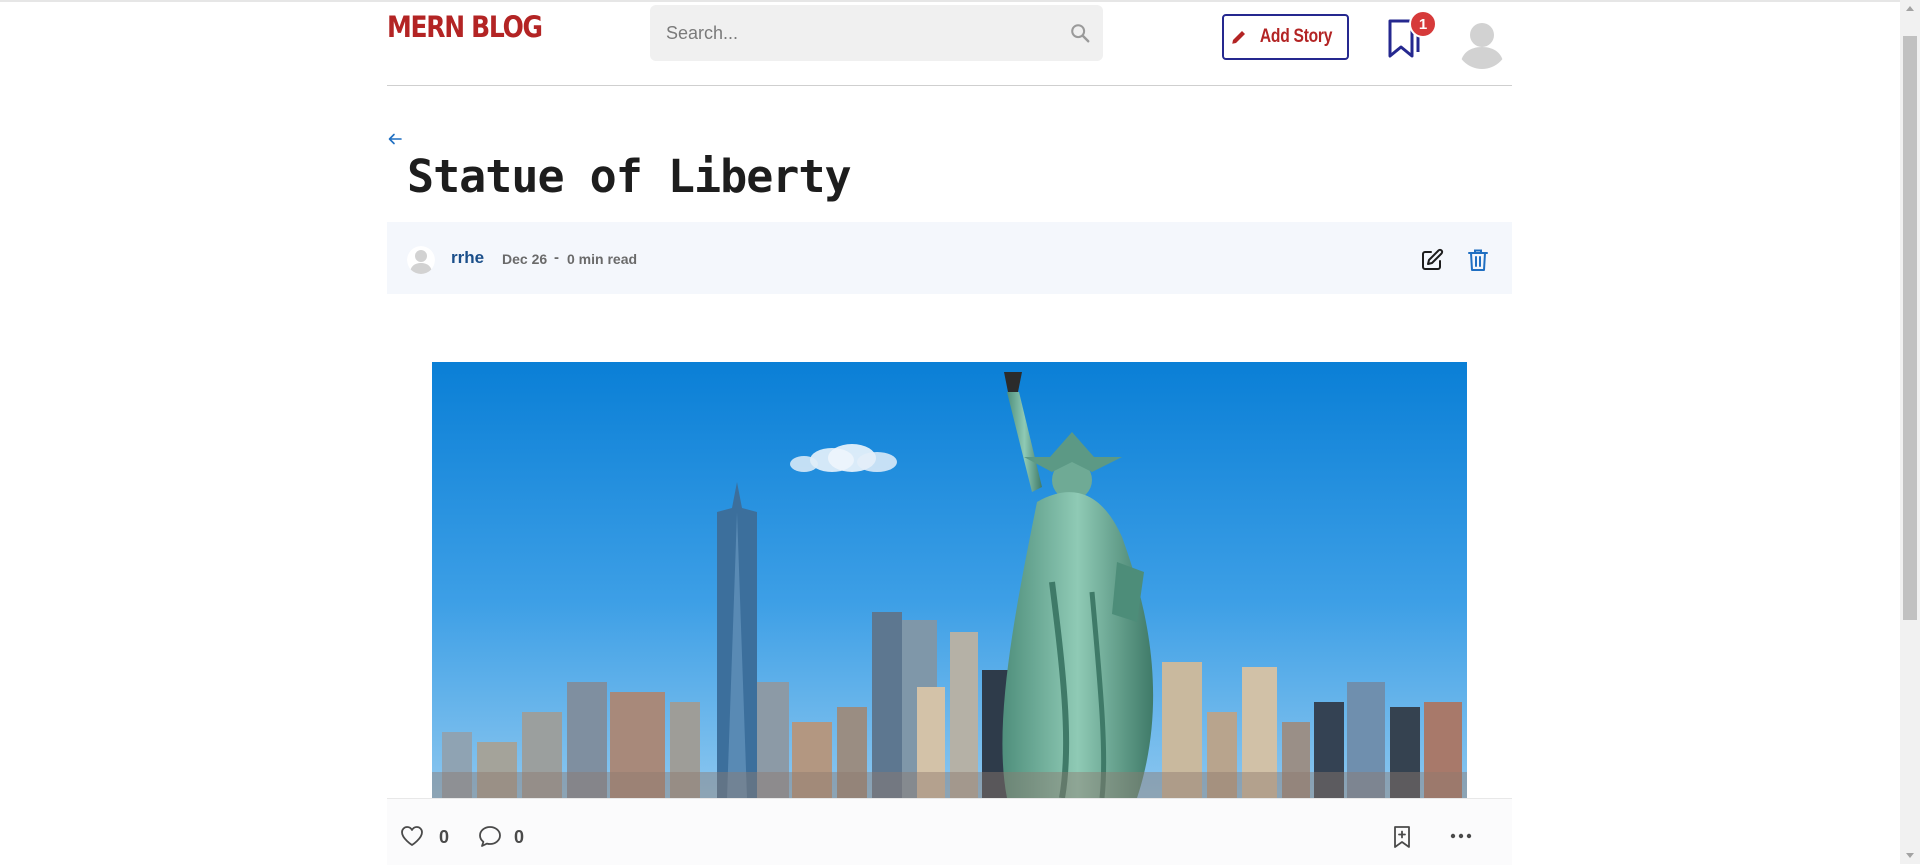 Image resolution: width=1920 pixels, height=865 pixels. Describe the element at coordinates (1910, 855) in the screenshot. I see `scroll-down-arrow-icon` at that location.